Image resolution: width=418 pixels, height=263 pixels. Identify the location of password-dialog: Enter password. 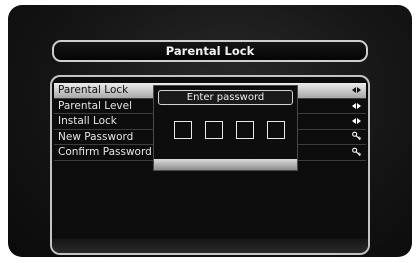
(225, 128).